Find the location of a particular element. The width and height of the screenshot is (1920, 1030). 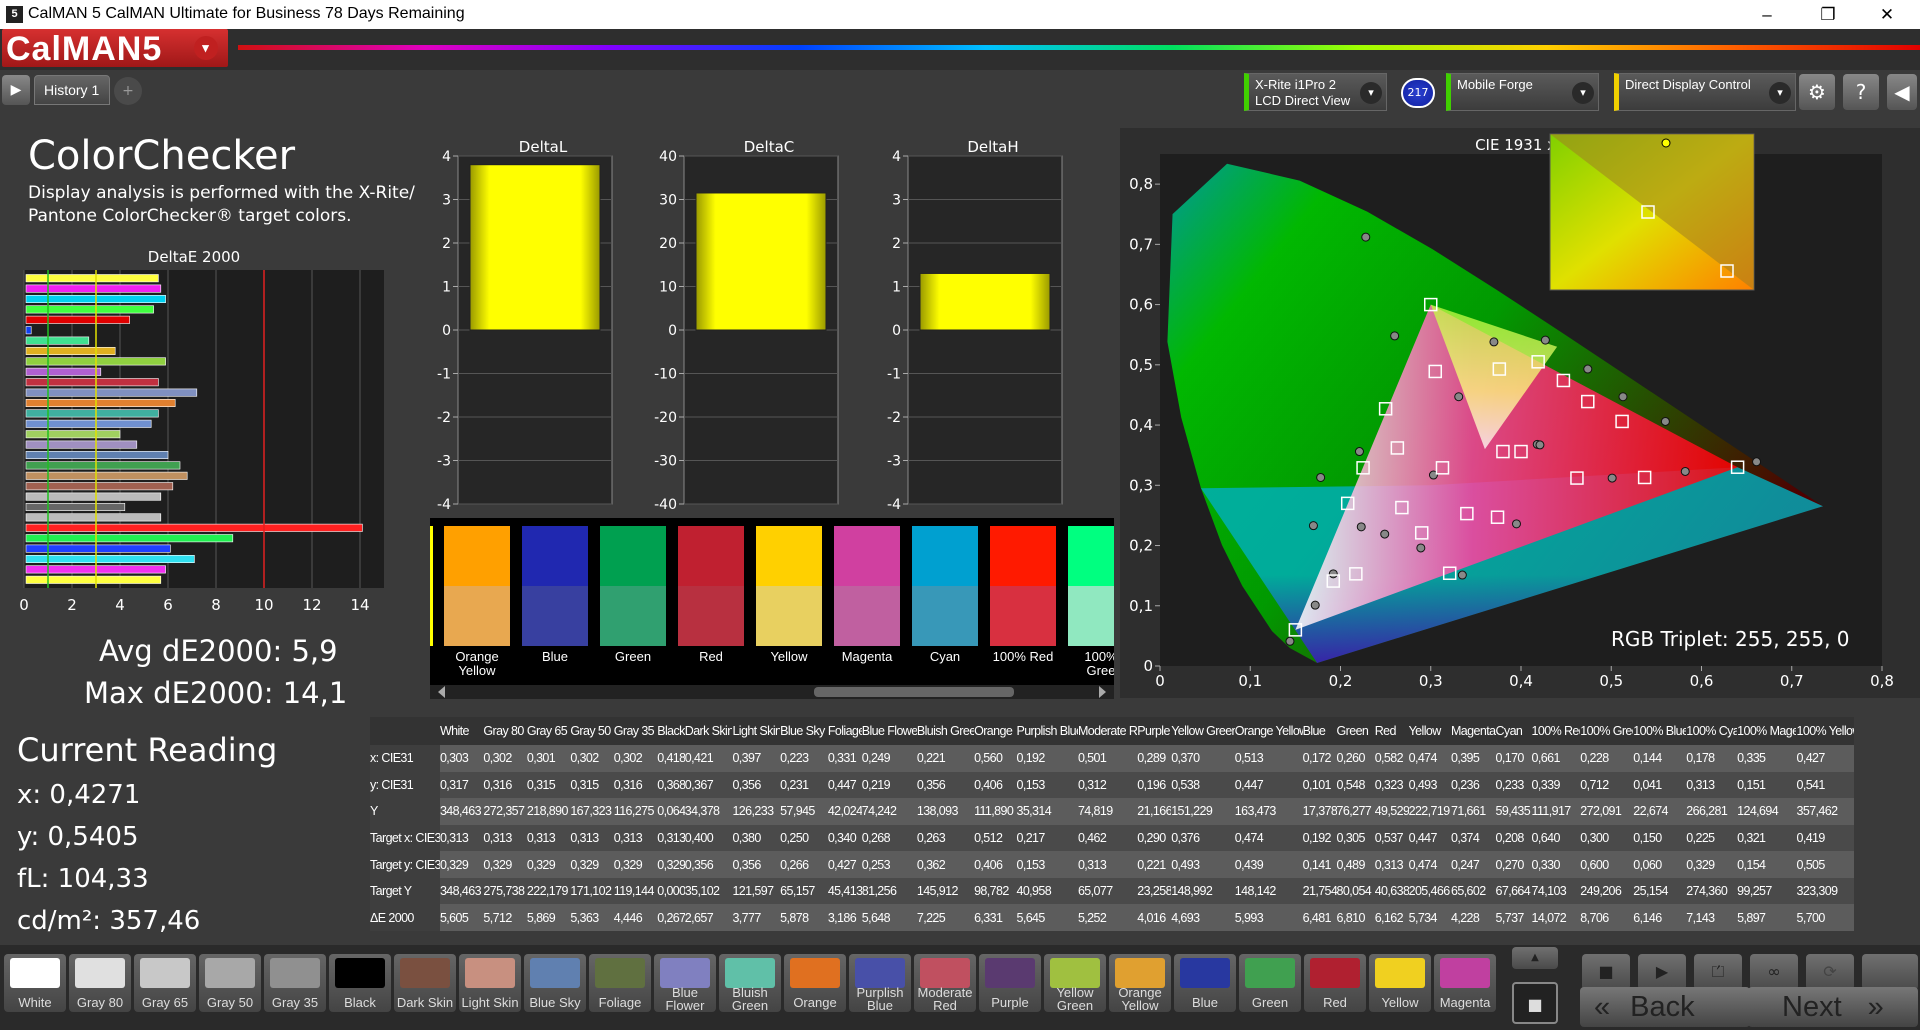

next-button: Next » is located at coordinates (1833, 1007).